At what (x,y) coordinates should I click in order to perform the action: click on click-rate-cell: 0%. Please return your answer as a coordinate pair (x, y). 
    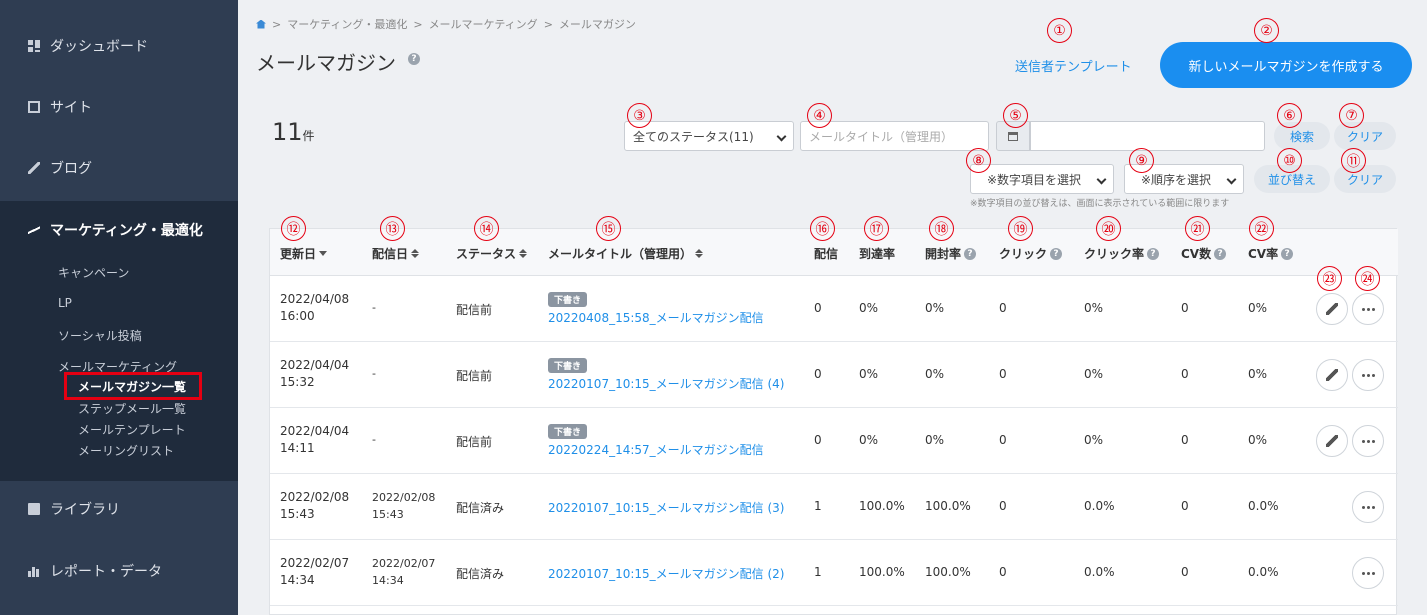
    Looking at the image, I should click on (1094, 308).